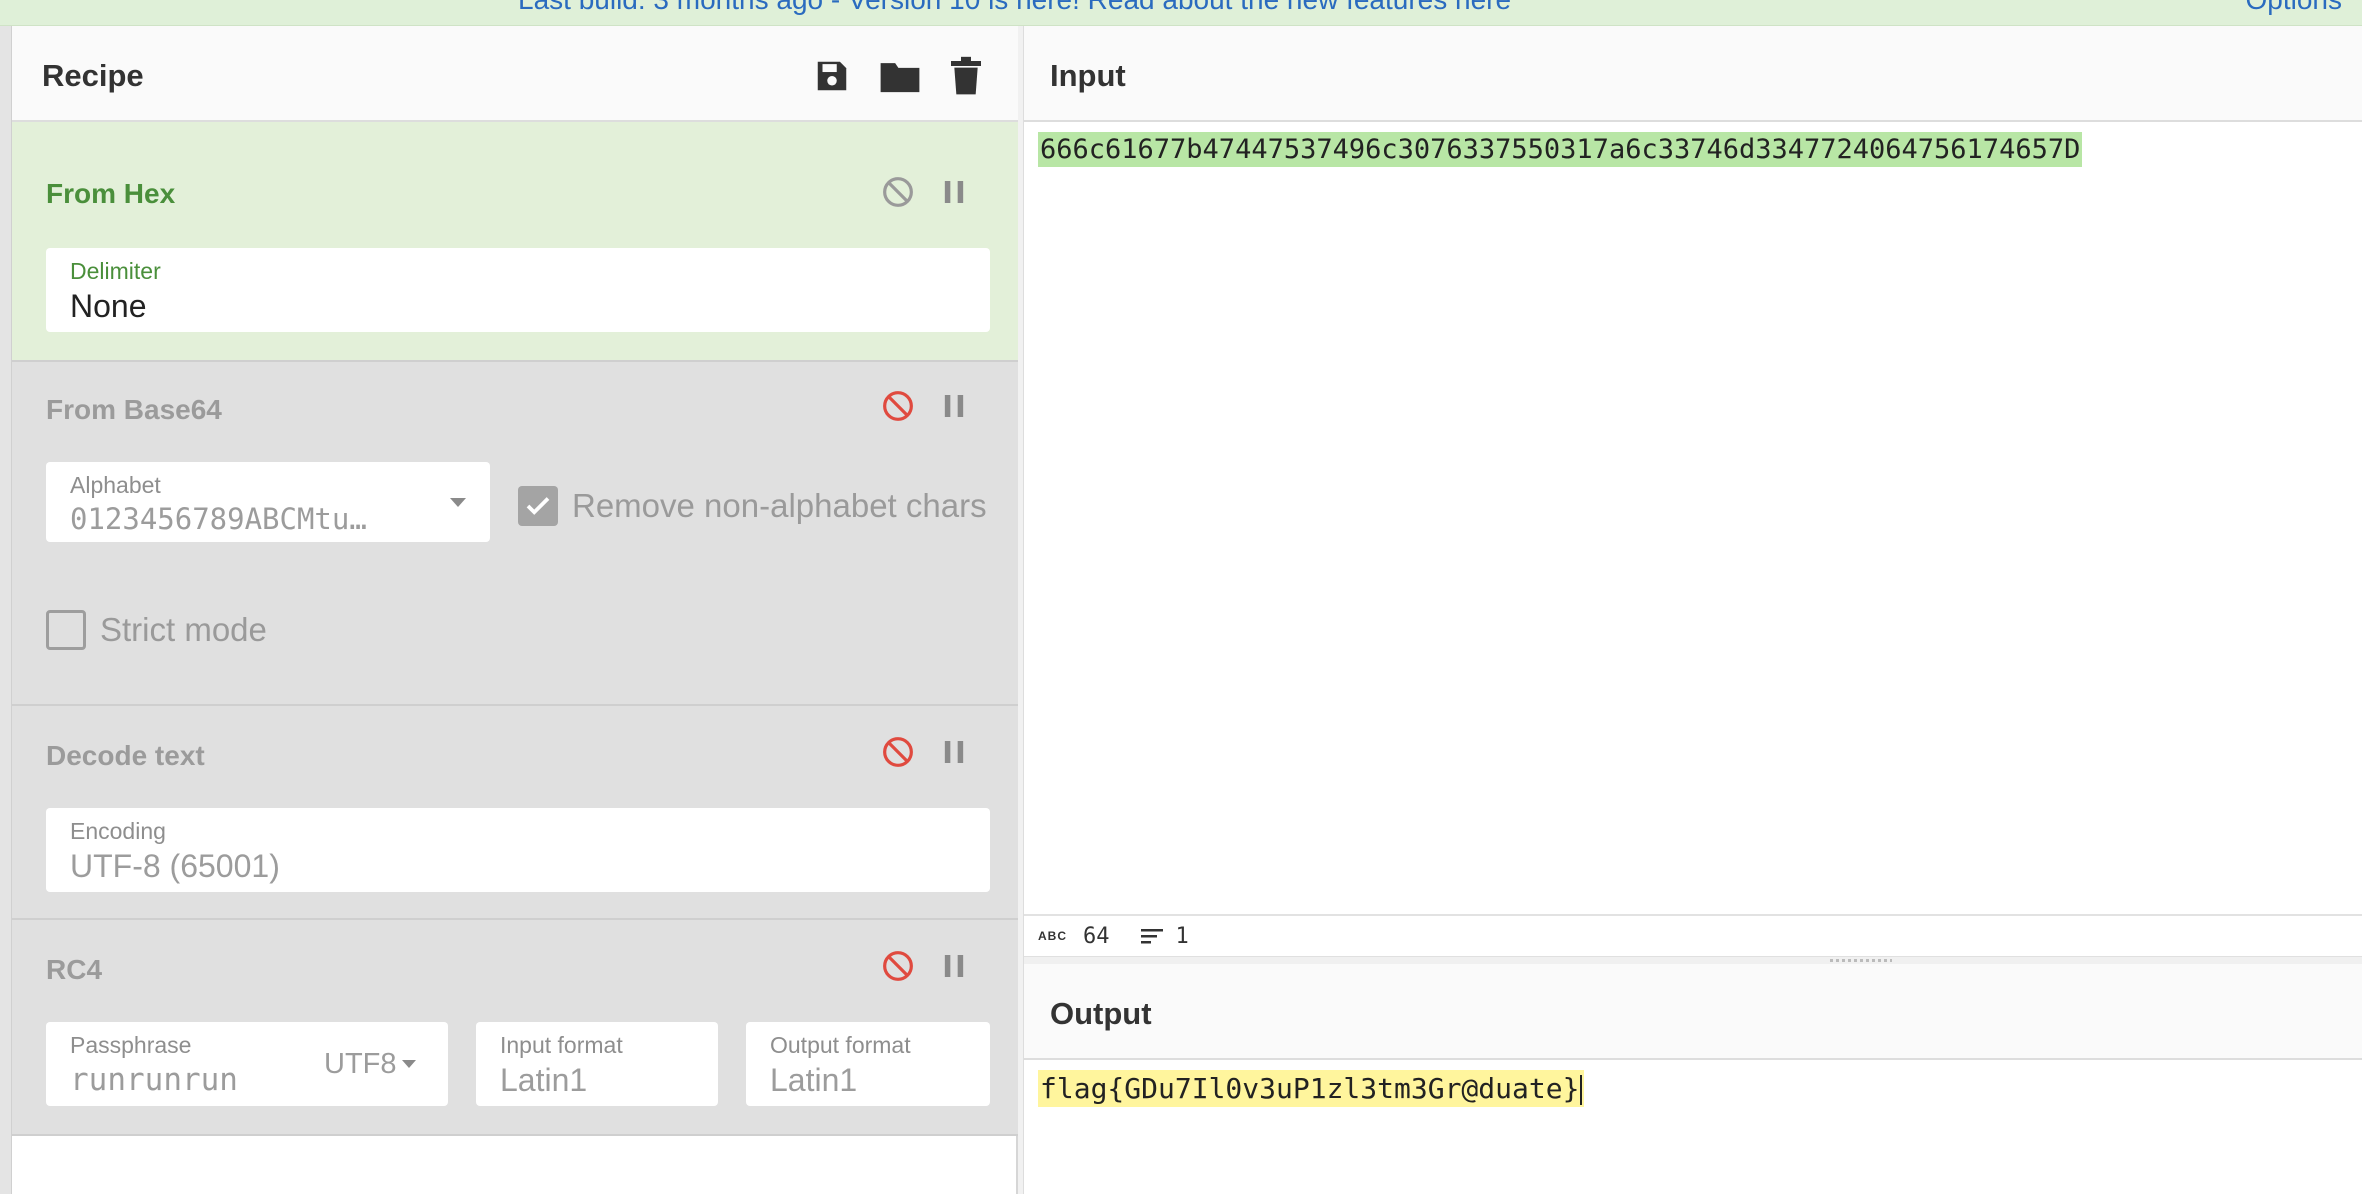  I want to click on output-title: Output, so click(1101, 1013).